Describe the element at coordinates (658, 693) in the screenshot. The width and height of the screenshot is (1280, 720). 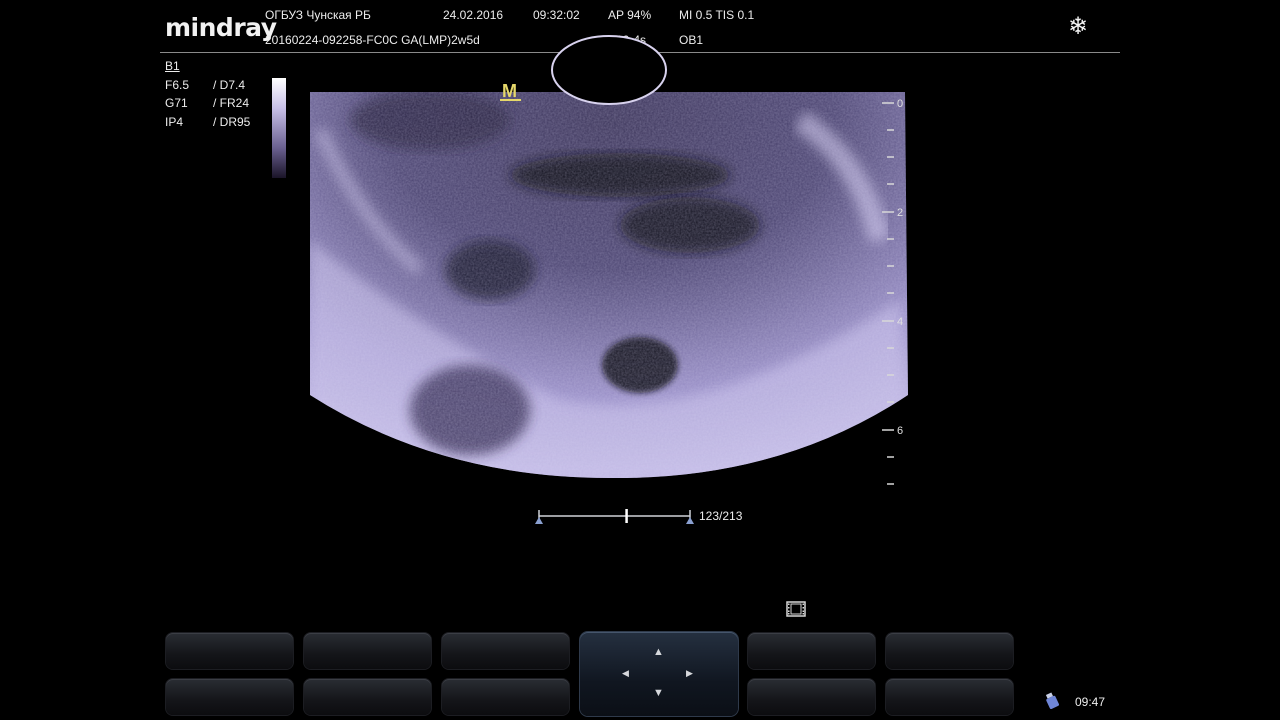
I see `arrow-down-icon: ▼` at that location.